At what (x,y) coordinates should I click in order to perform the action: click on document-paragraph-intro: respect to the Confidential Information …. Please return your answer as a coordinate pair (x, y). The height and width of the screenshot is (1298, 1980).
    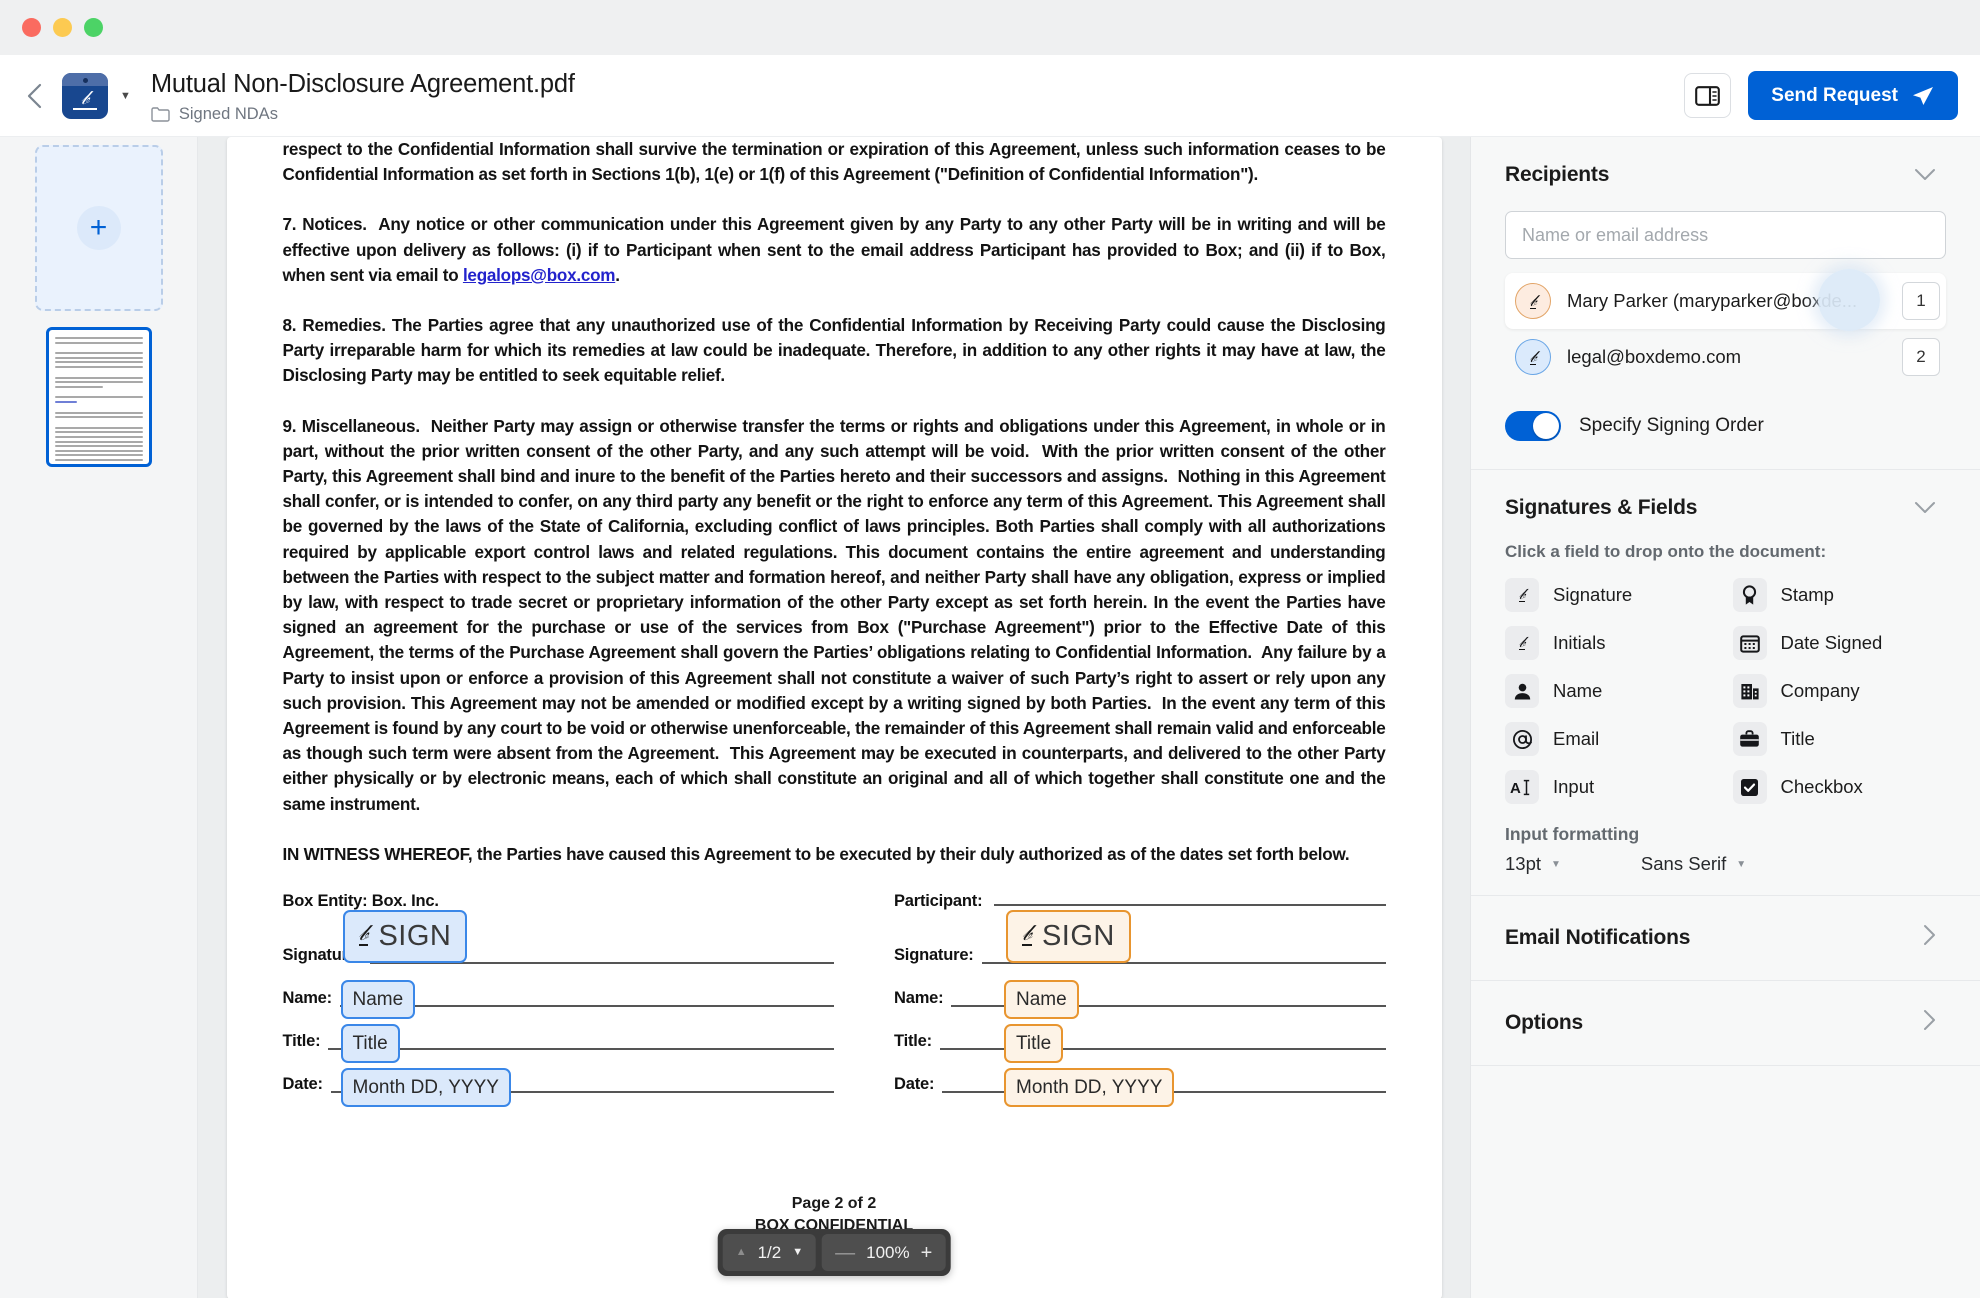
    Looking at the image, I should click on (834, 162).